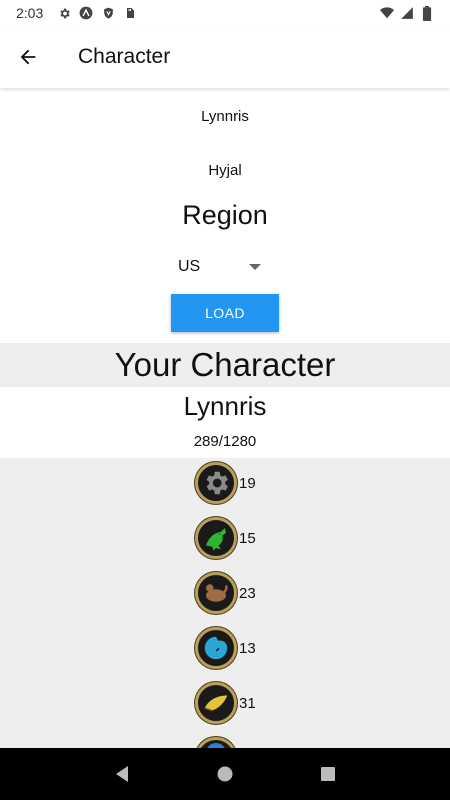  What do you see at coordinates (216, 538) in the screenshot?
I see `dragon-category-icon` at bounding box center [216, 538].